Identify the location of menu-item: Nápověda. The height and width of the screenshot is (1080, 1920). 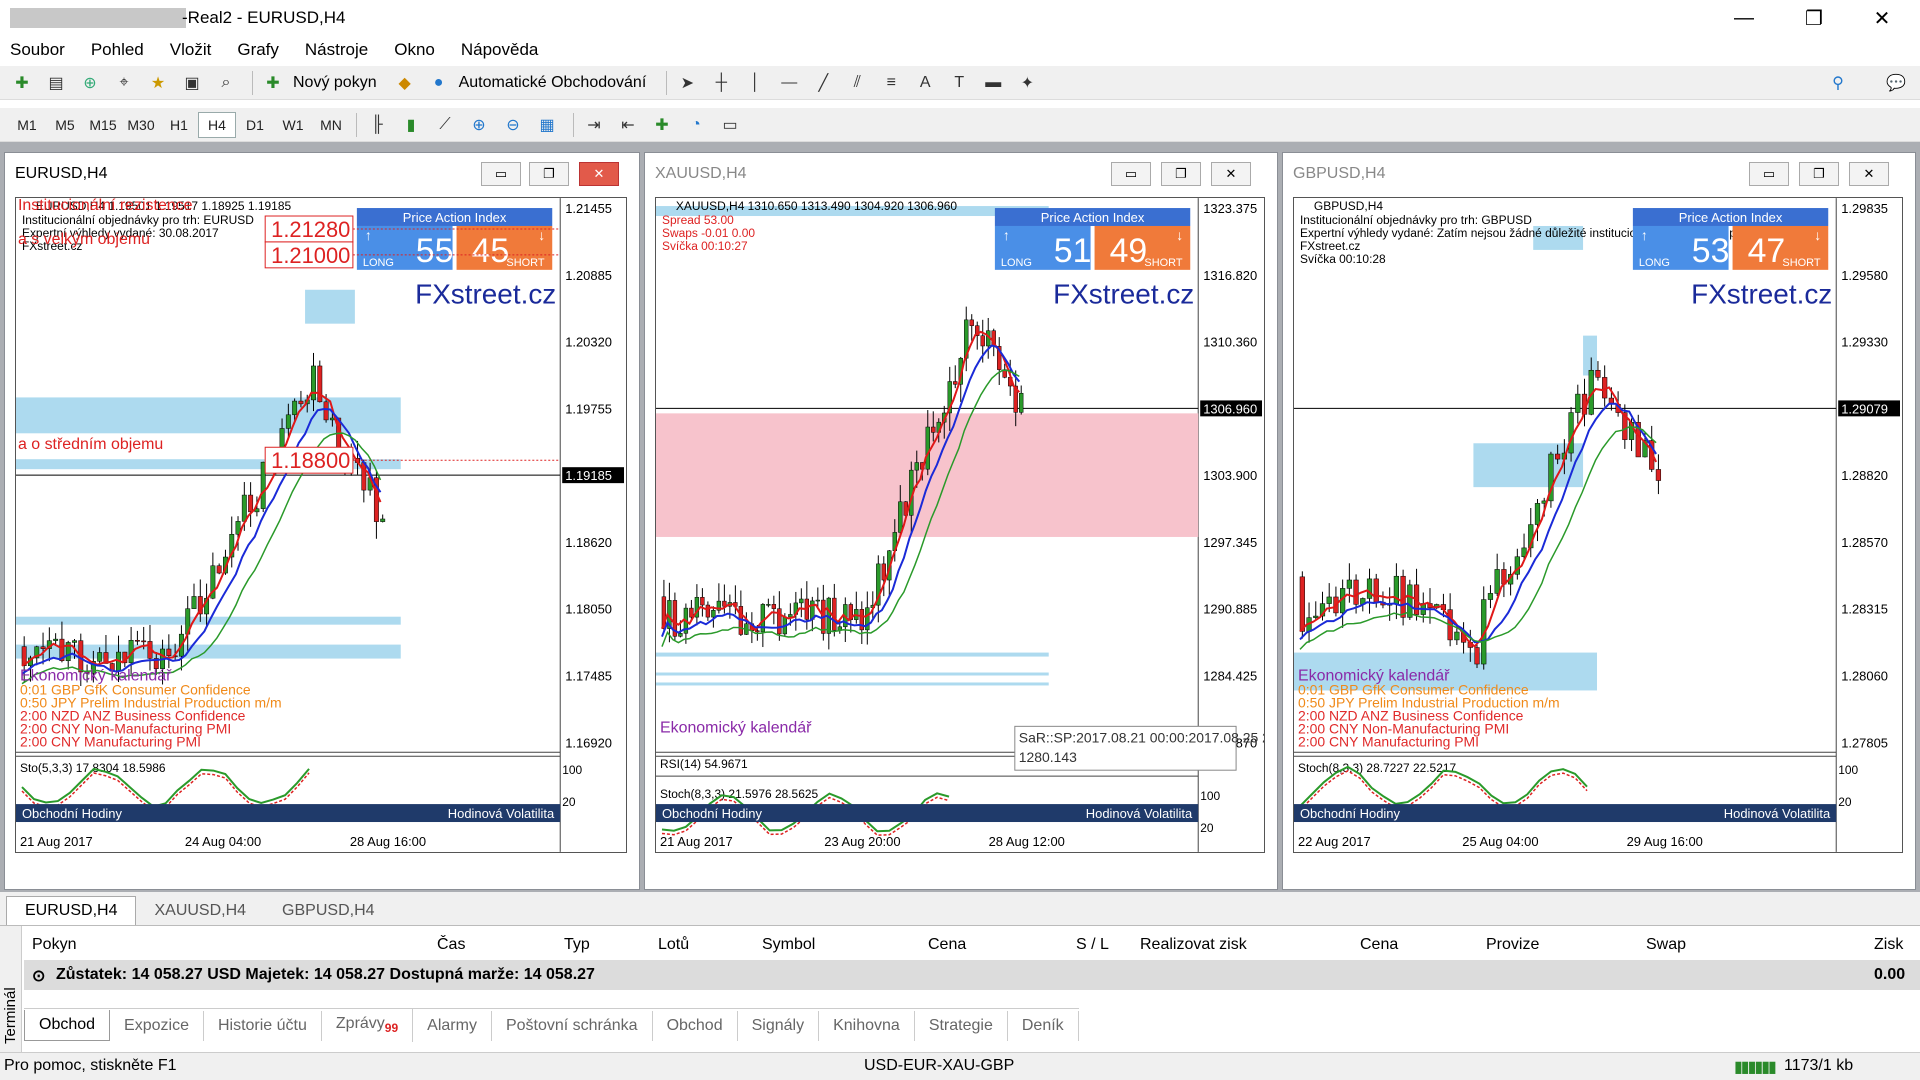
(500, 50).